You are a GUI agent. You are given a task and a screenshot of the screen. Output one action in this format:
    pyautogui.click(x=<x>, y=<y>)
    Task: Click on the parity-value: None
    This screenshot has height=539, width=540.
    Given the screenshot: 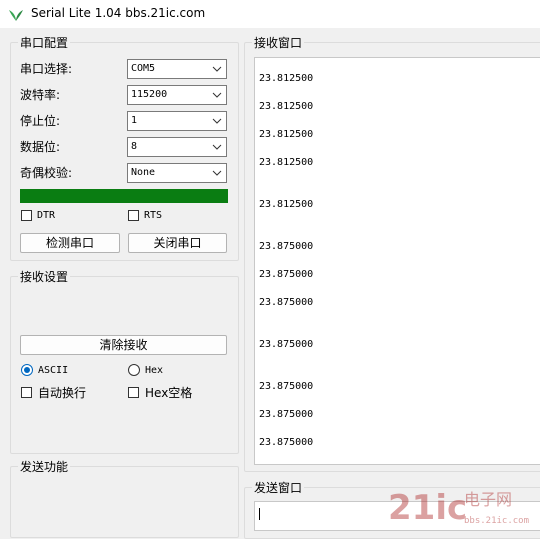 What is the action you would take?
    pyautogui.click(x=143, y=172)
    